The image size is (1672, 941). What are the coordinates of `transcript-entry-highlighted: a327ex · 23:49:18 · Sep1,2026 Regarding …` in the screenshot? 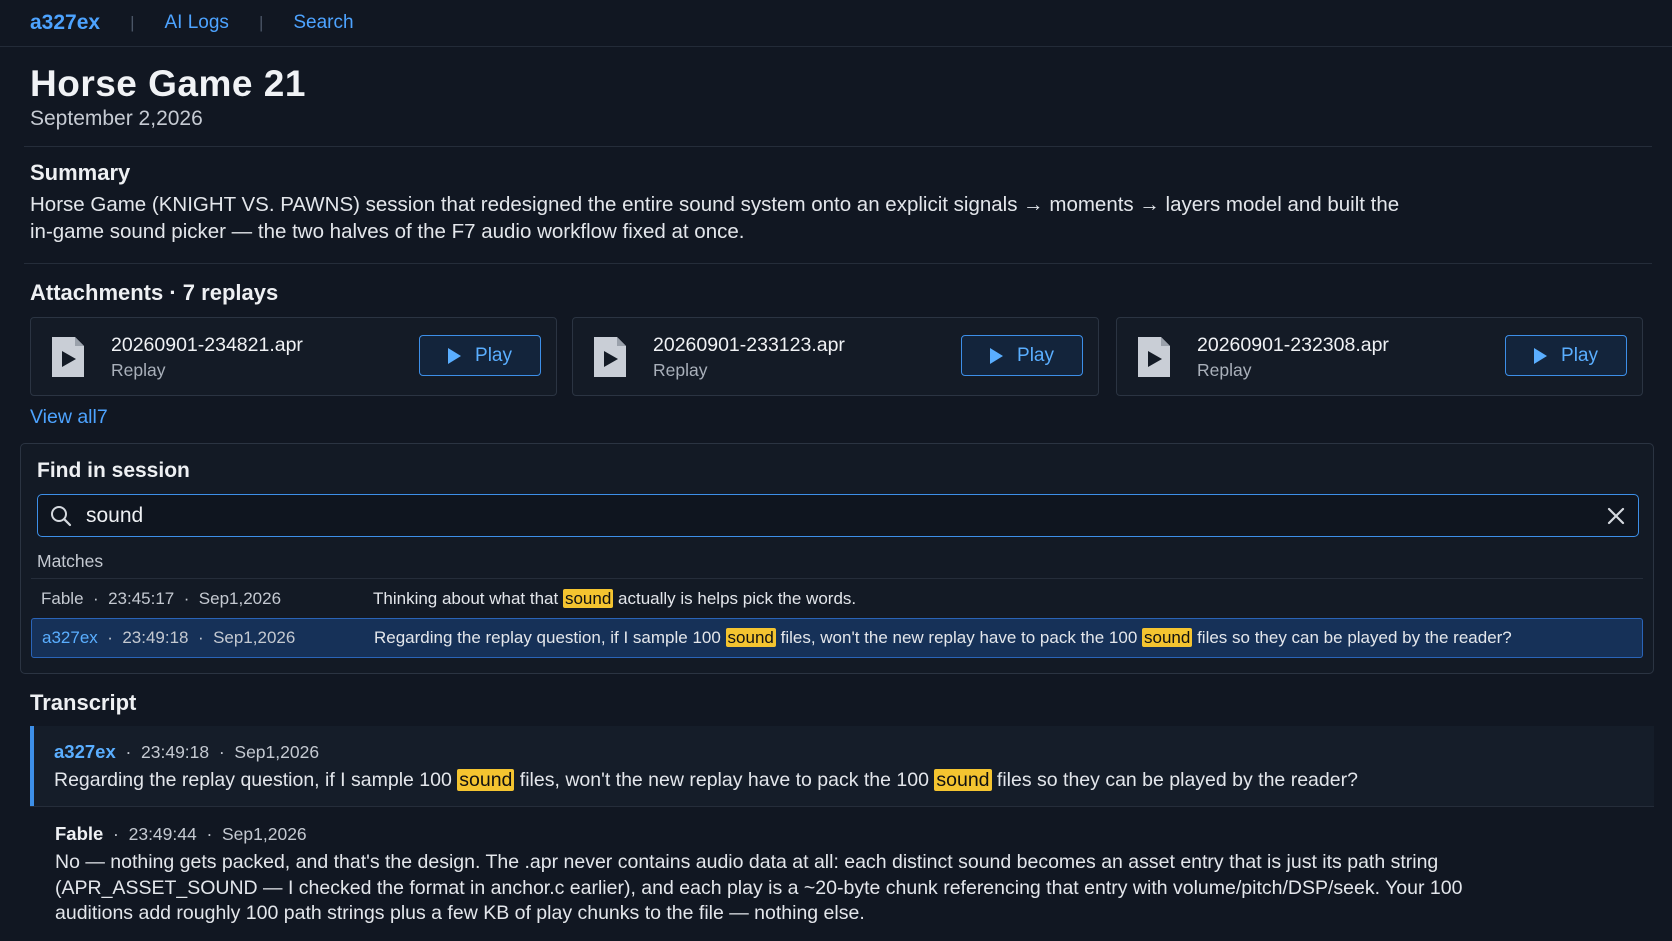 It's located at (842, 766).